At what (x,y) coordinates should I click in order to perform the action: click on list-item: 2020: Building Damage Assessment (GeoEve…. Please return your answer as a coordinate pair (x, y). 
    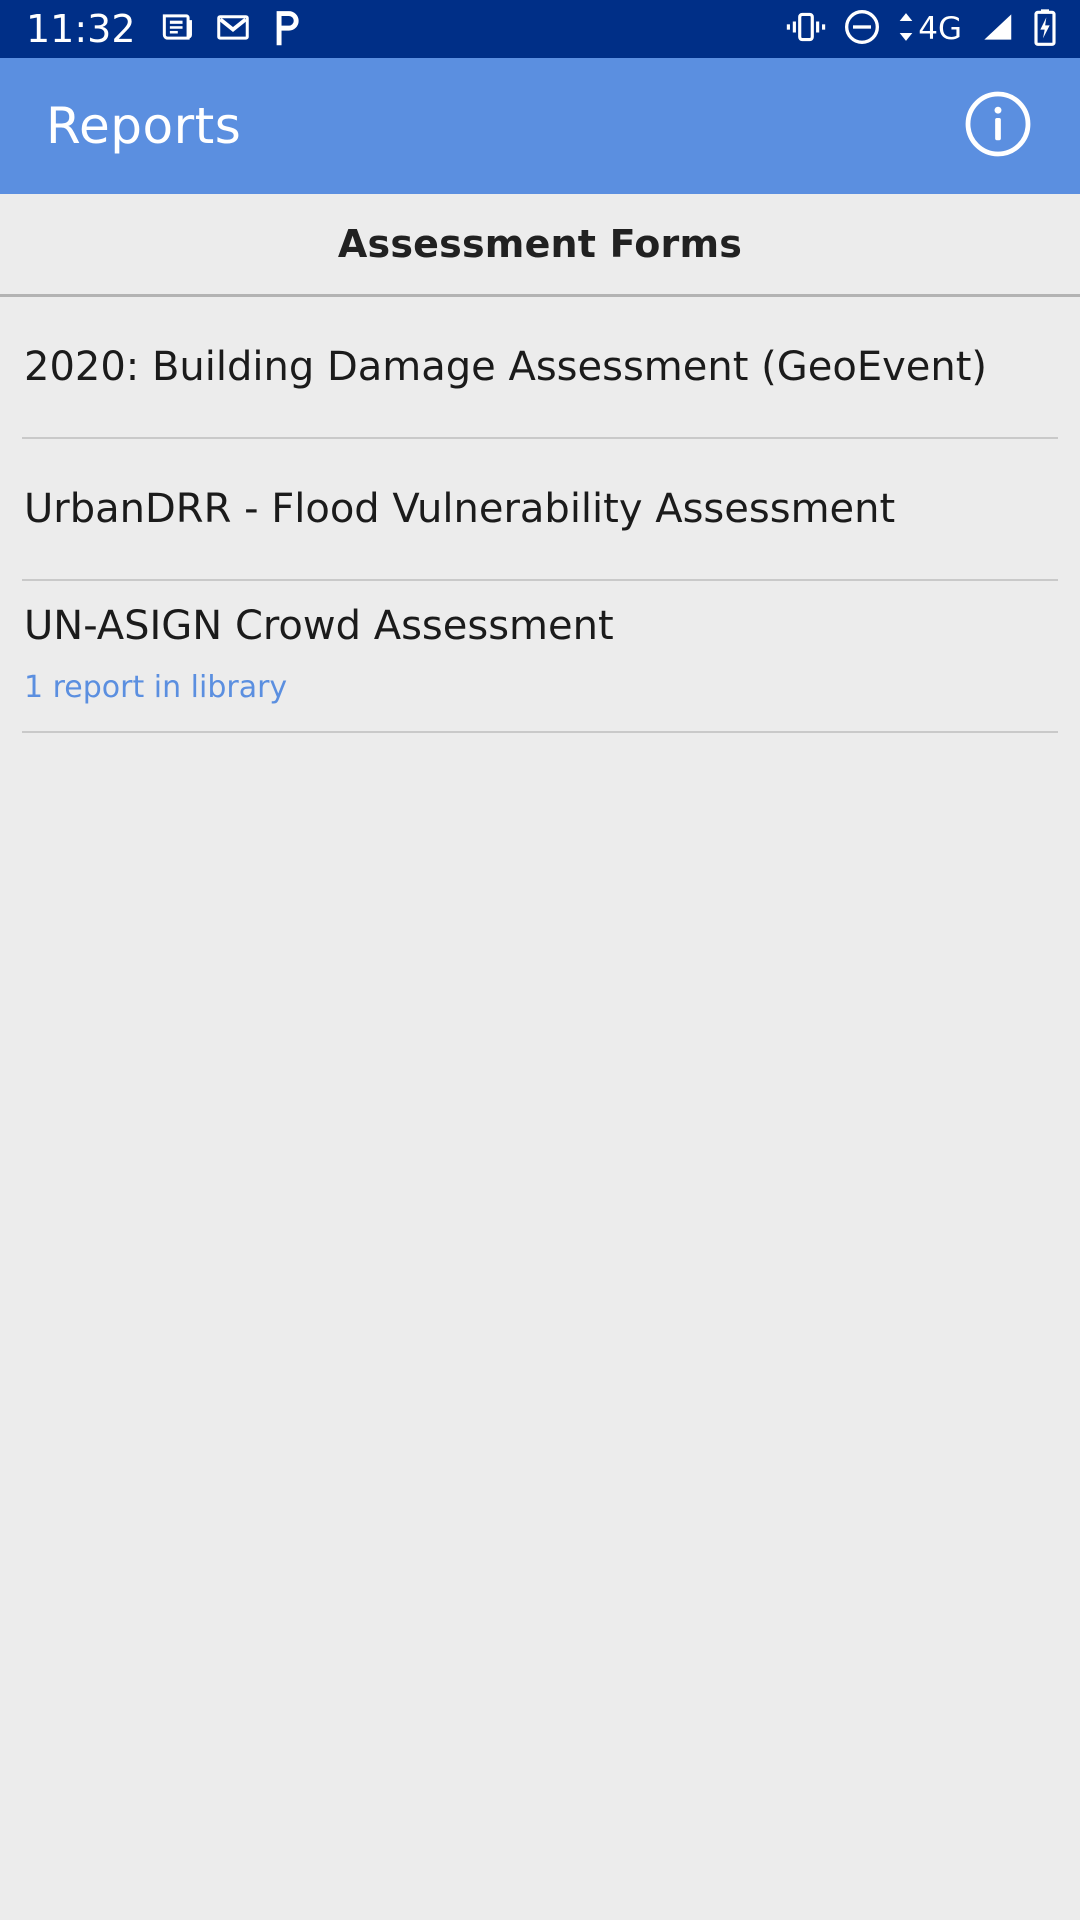
    Looking at the image, I should click on (540, 367).